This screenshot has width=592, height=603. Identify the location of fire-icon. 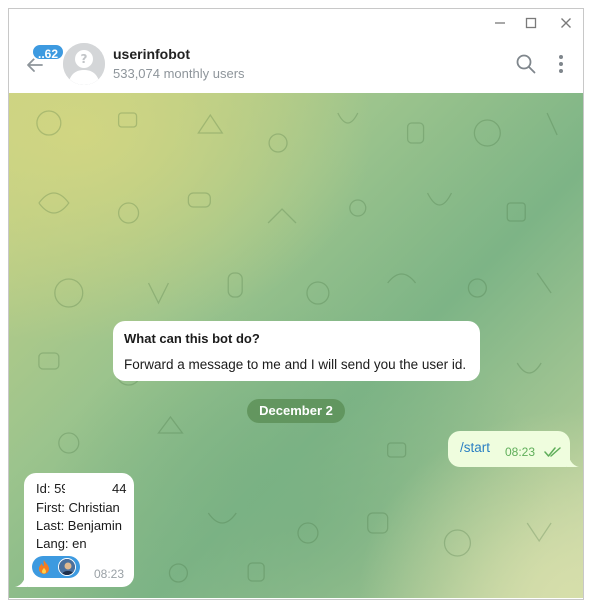
(44, 567).